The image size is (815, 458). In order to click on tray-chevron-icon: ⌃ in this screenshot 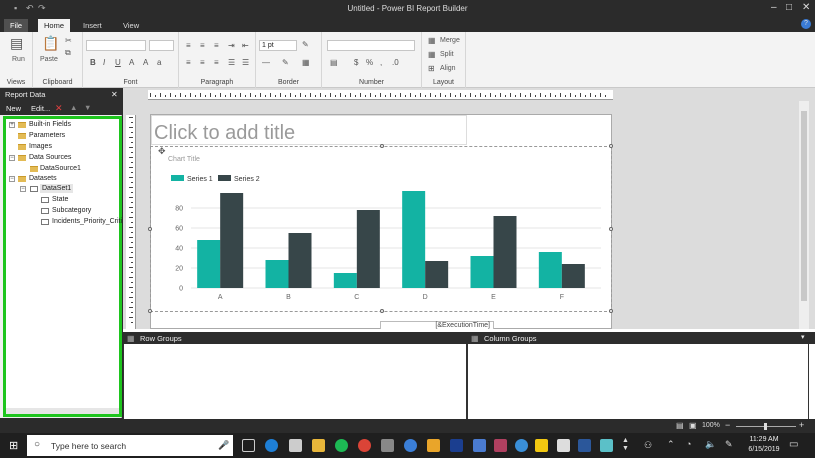, I will do `click(671, 444)`.